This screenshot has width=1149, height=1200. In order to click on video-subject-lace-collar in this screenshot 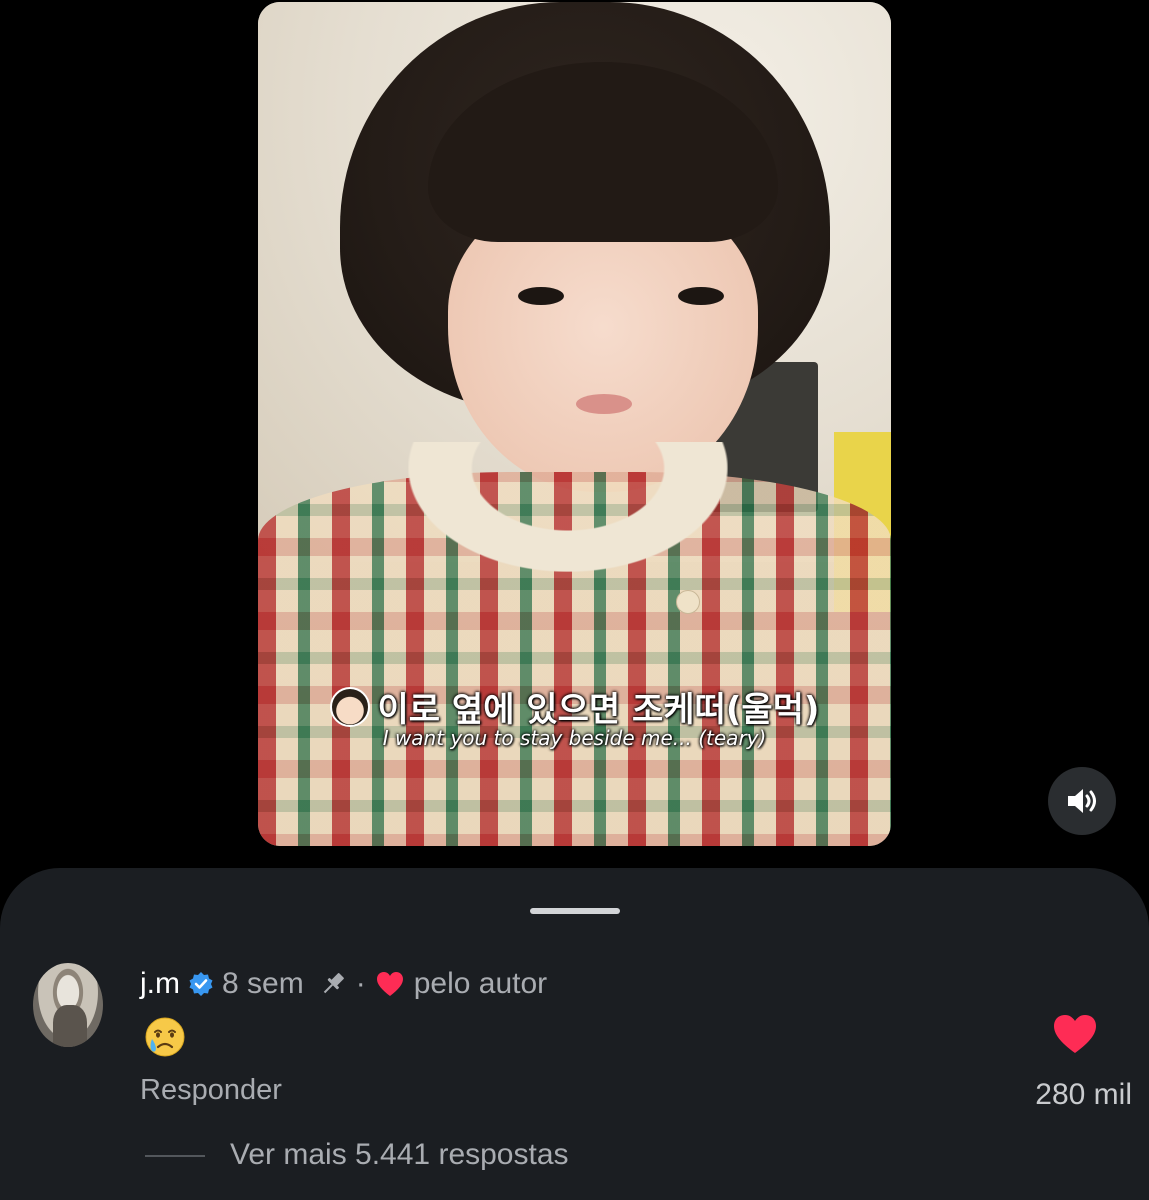, I will do `click(568, 507)`.